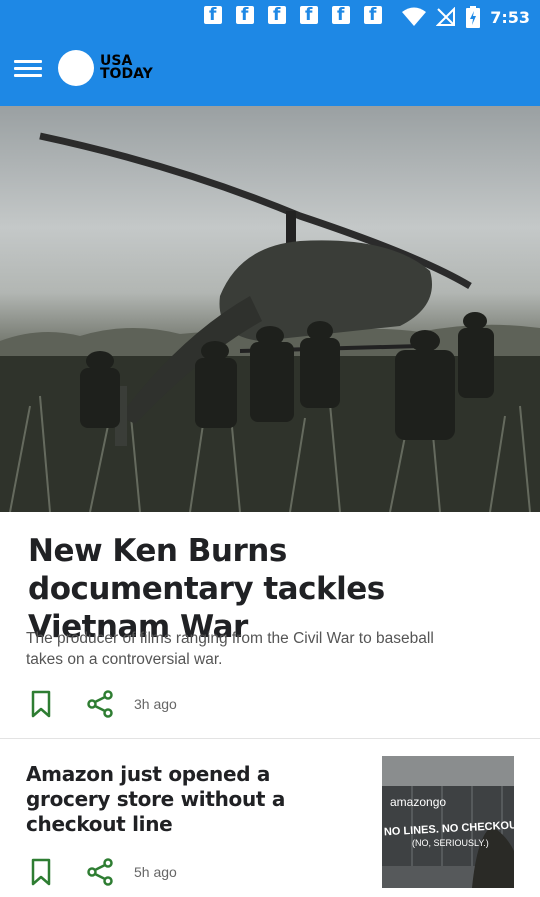  What do you see at coordinates (418, 802) in the screenshot?
I see `thumb-brand-text: amazongo` at bounding box center [418, 802].